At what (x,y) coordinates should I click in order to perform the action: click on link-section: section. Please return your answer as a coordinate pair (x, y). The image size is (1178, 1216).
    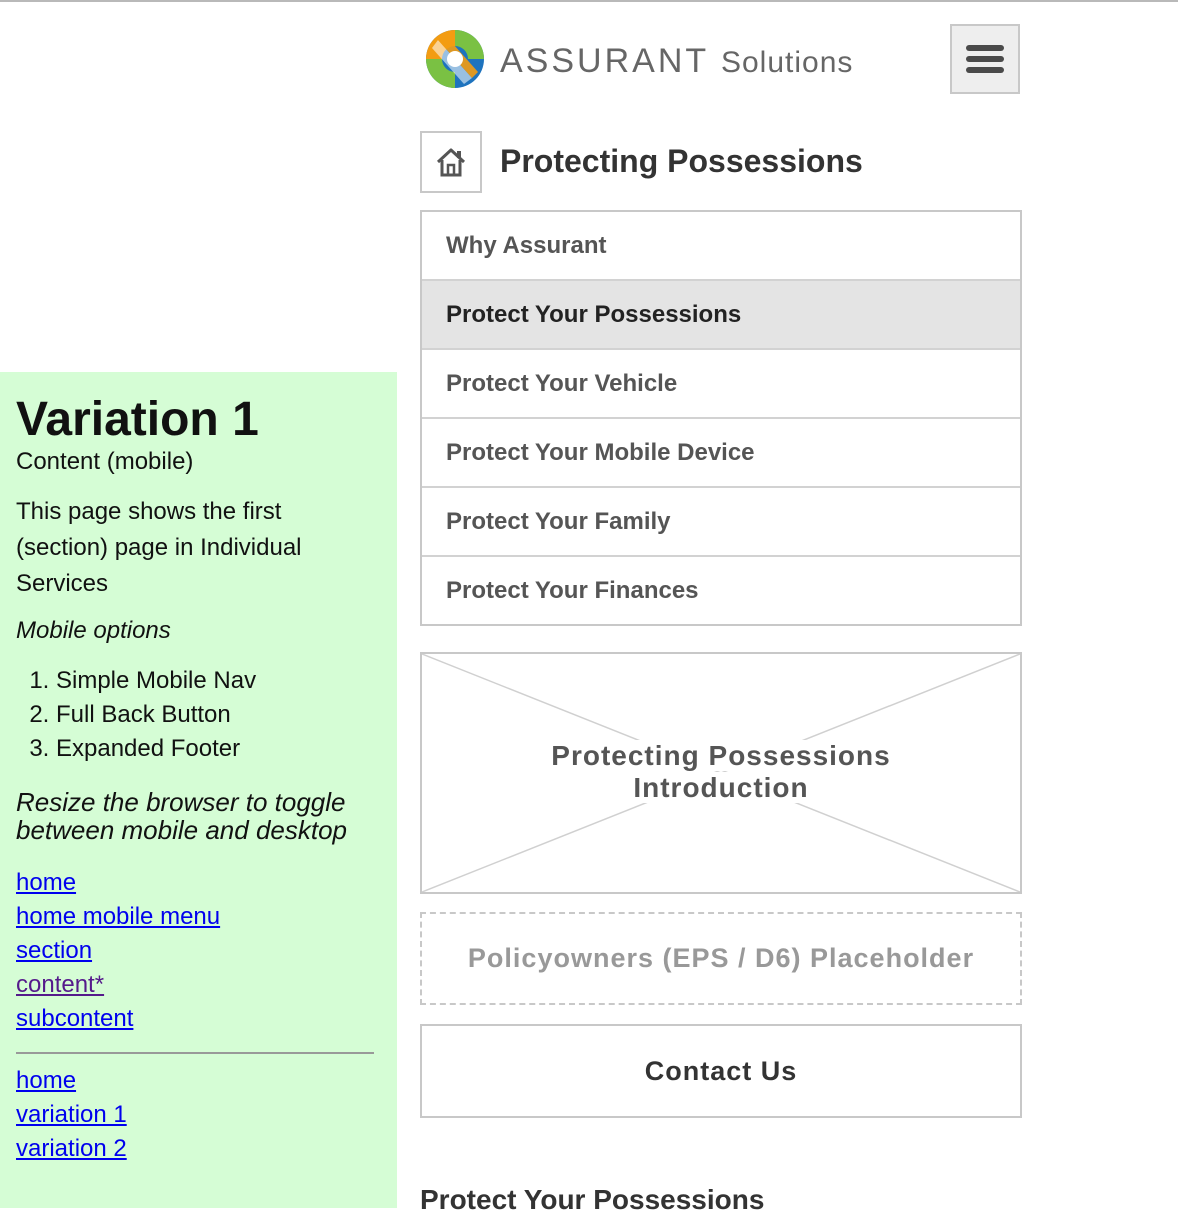
    Looking at the image, I should click on (54, 951).